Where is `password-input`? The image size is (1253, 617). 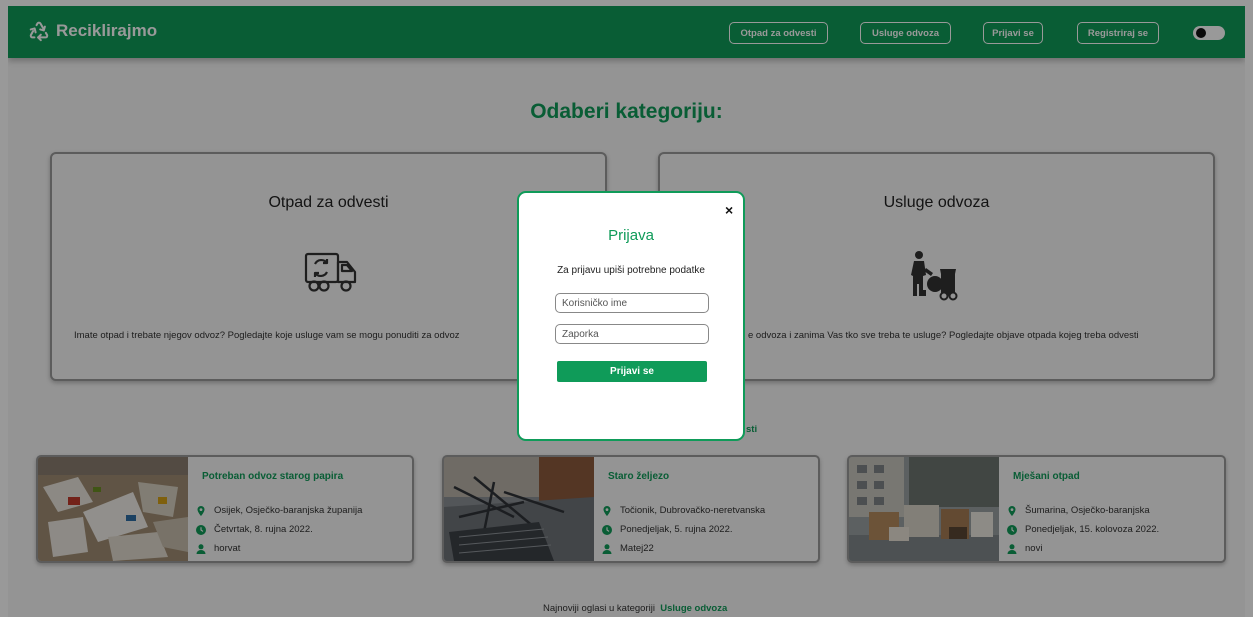
password-input is located at coordinates (632, 334).